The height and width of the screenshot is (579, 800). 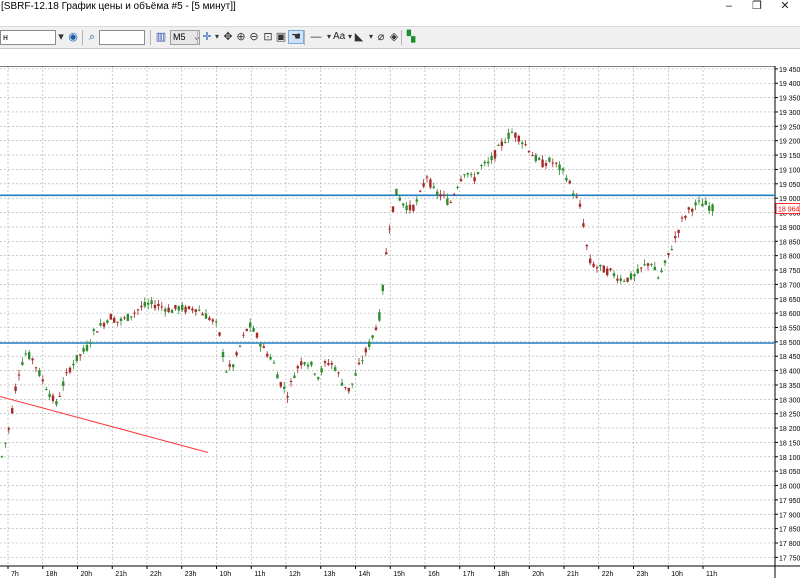 What do you see at coordinates (254, 37) in the screenshot?
I see `zoom-out-icon: ⊖` at bounding box center [254, 37].